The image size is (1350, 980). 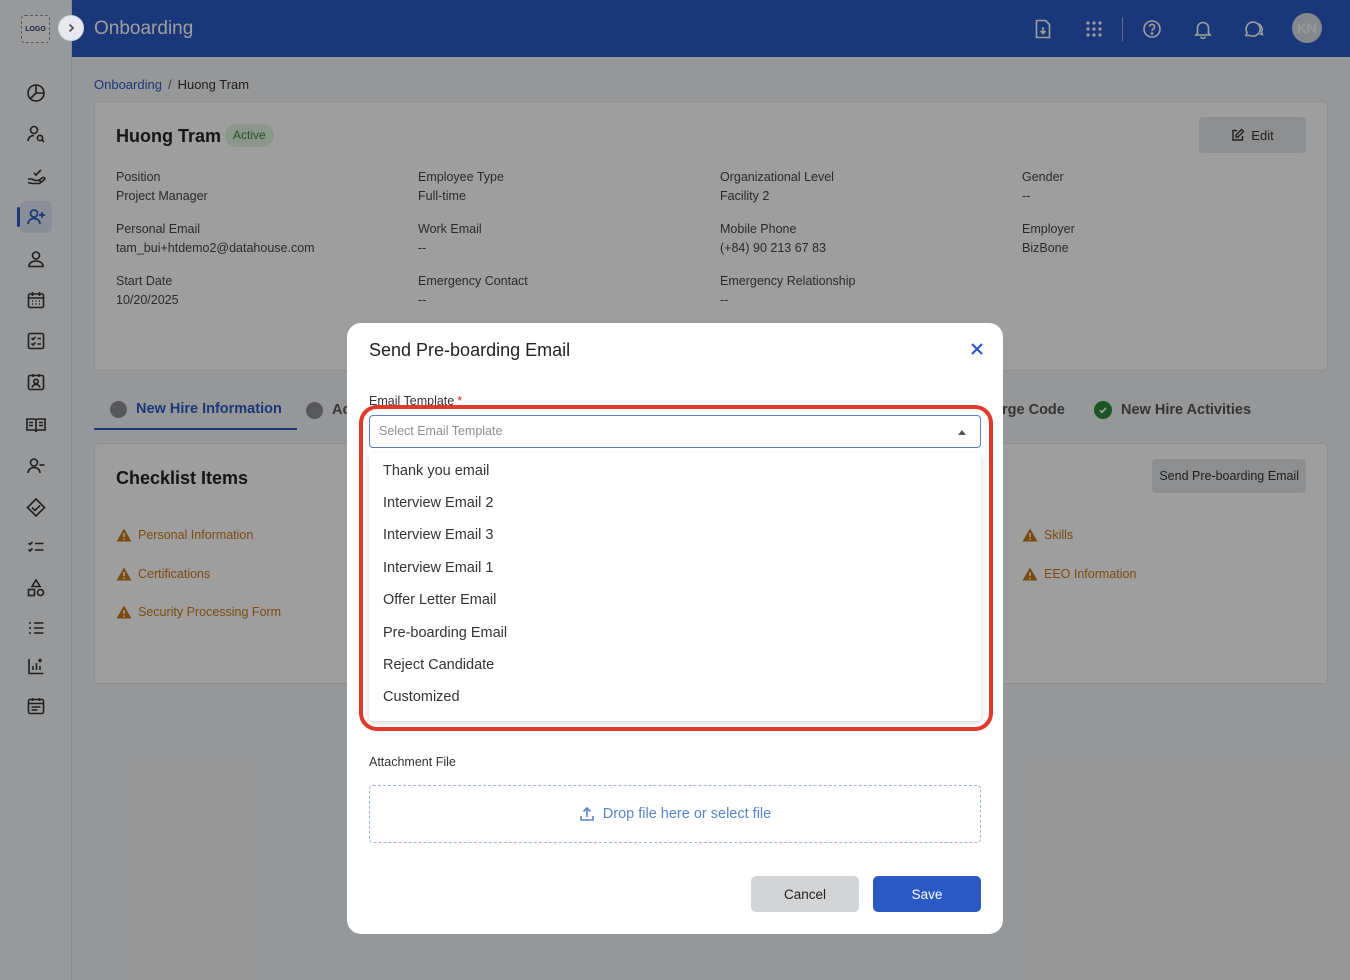 What do you see at coordinates (445, 633) in the screenshot?
I see `dropdown-option-preboarding-email: Pre-boarding Email` at bounding box center [445, 633].